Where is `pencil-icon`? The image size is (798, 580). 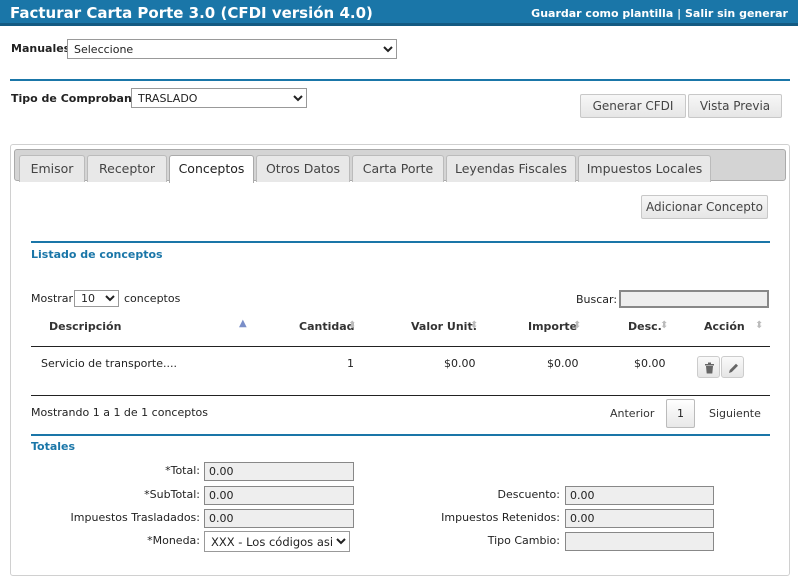
pencil-icon is located at coordinates (733, 368).